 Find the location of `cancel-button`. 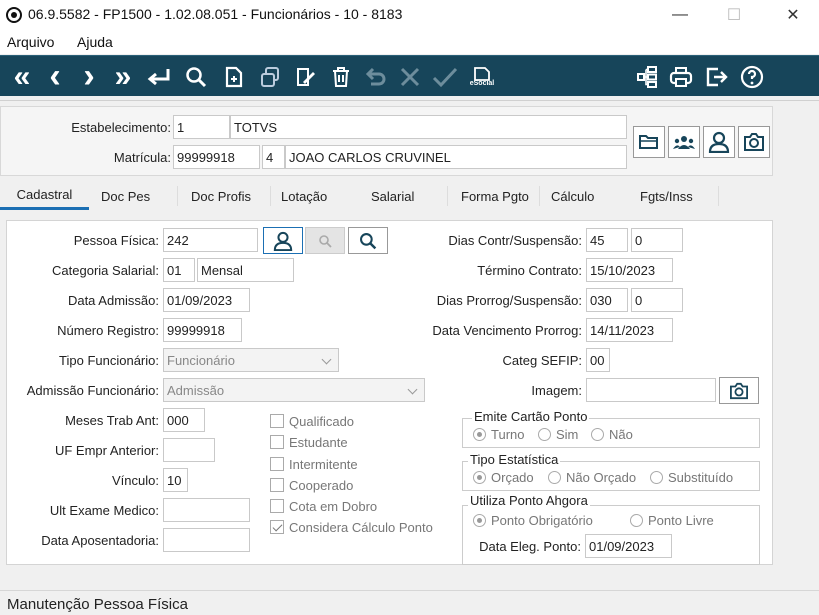

cancel-button is located at coordinates (410, 76).